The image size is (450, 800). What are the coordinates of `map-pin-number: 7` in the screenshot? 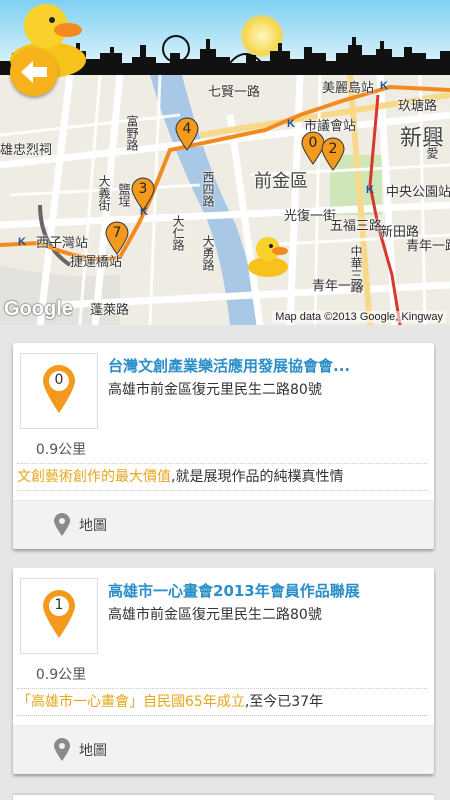 It's located at (117, 233).